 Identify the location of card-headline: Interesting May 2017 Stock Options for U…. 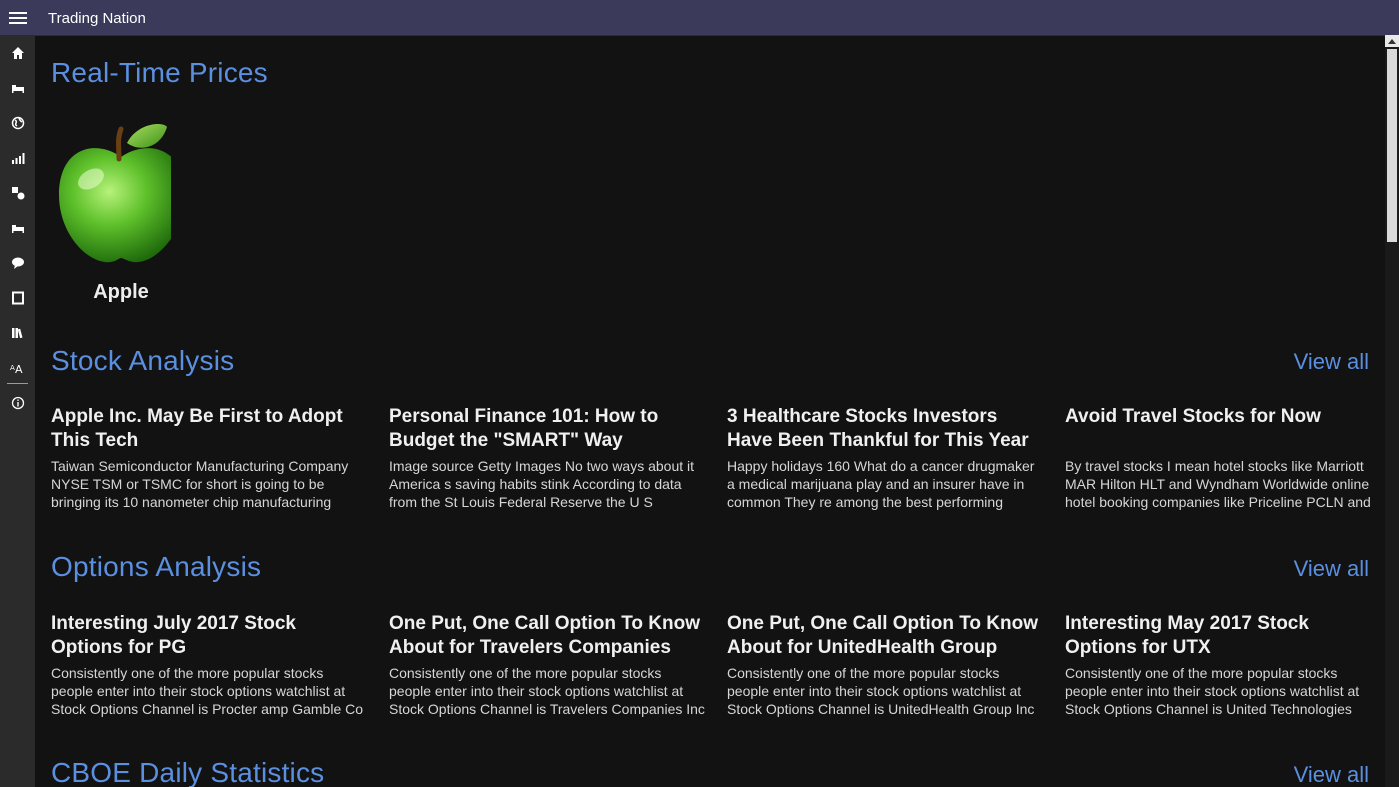
(1187, 635).